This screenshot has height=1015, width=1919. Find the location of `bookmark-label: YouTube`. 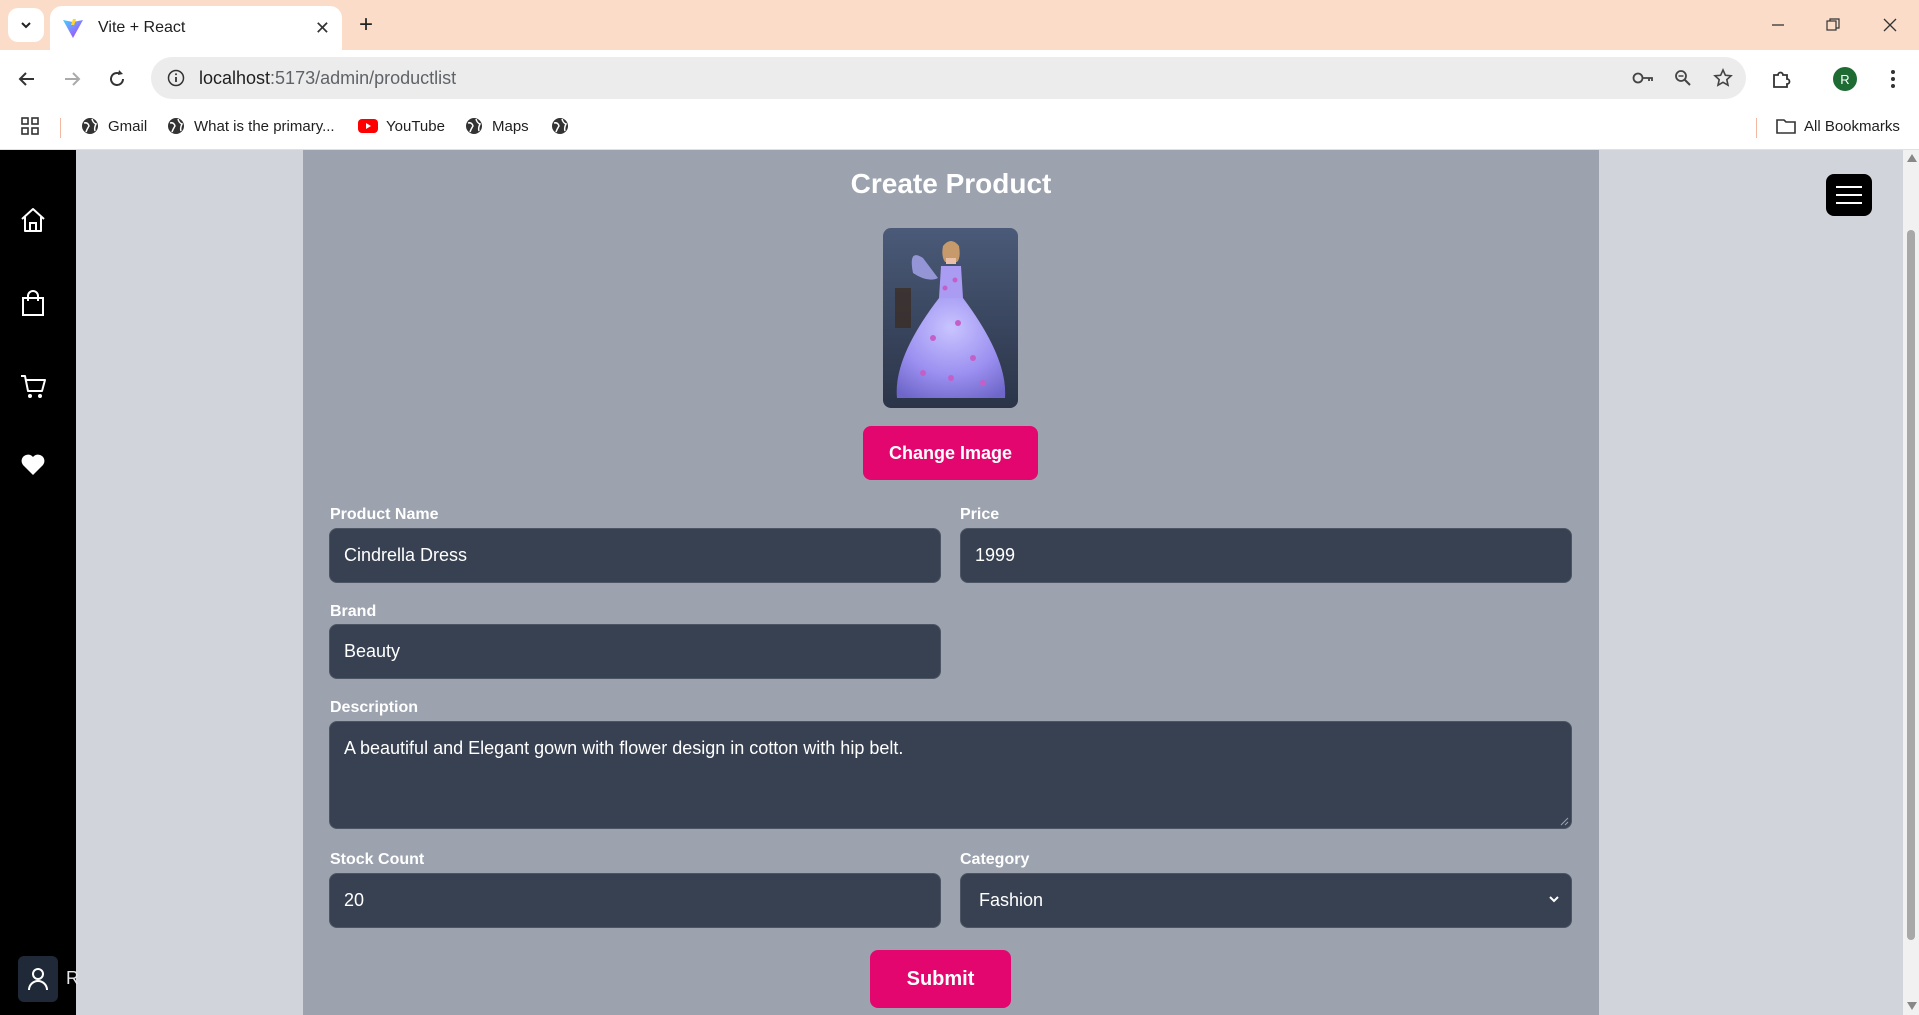

bookmark-label: YouTube is located at coordinates (415, 126).